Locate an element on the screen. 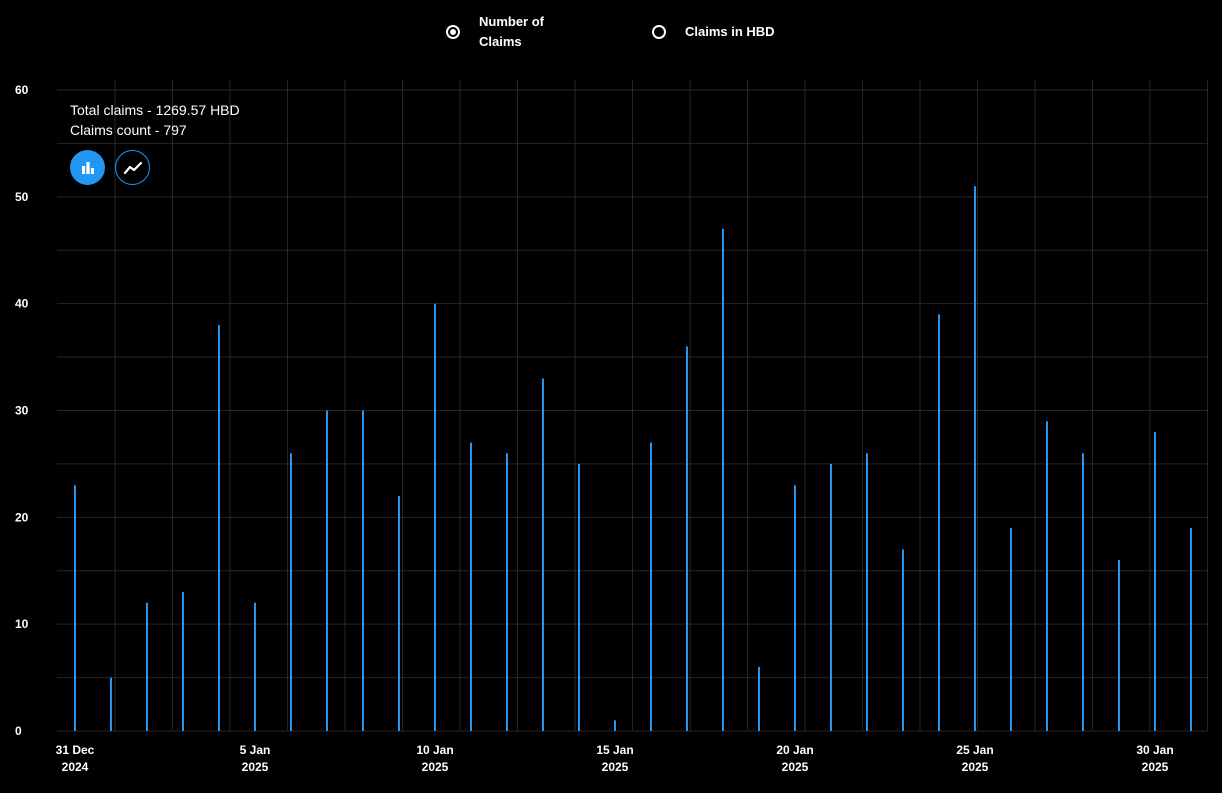  x-tick-year-label: 2024 is located at coordinates (75, 767).